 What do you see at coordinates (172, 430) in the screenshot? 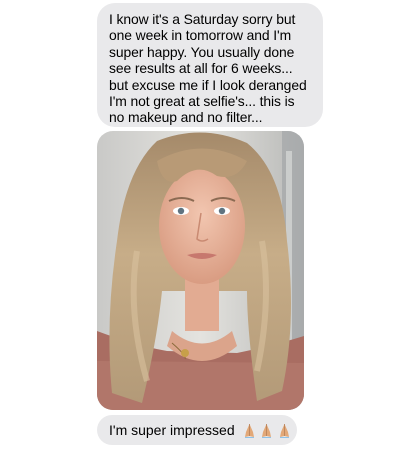
I see `message-text-2: I'm super impressed` at bounding box center [172, 430].